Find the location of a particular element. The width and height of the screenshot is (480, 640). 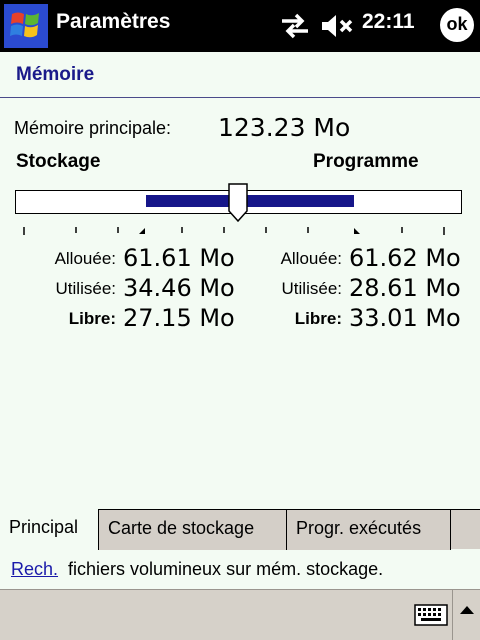

page-header: Mémoire is located at coordinates (240, 75).